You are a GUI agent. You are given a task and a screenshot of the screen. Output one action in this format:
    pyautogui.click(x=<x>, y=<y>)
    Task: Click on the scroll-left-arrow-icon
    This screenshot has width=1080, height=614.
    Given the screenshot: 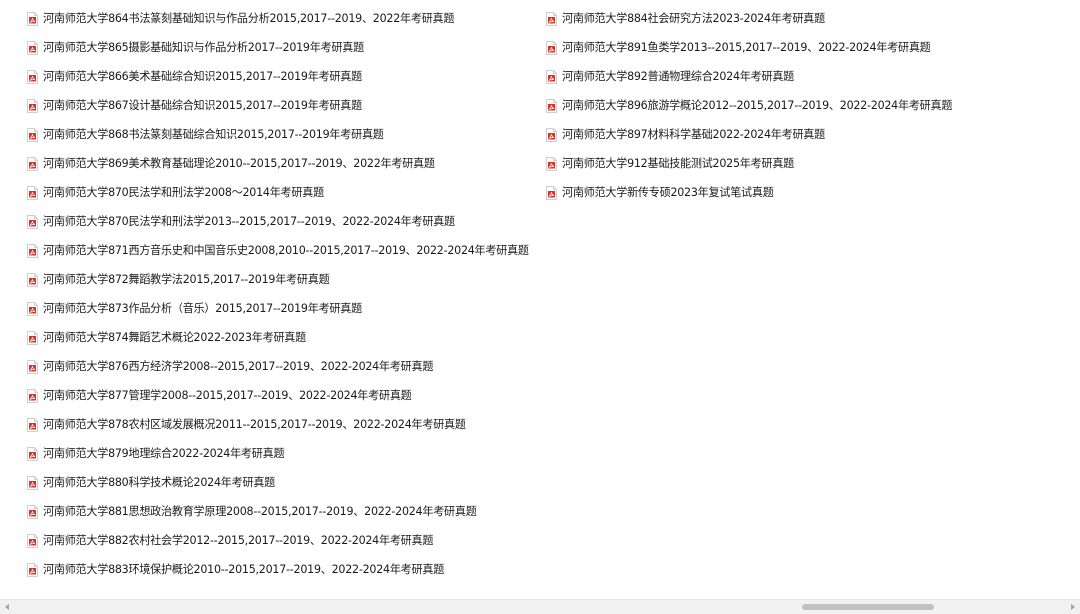 What is the action you would take?
    pyautogui.click(x=7, y=607)
    